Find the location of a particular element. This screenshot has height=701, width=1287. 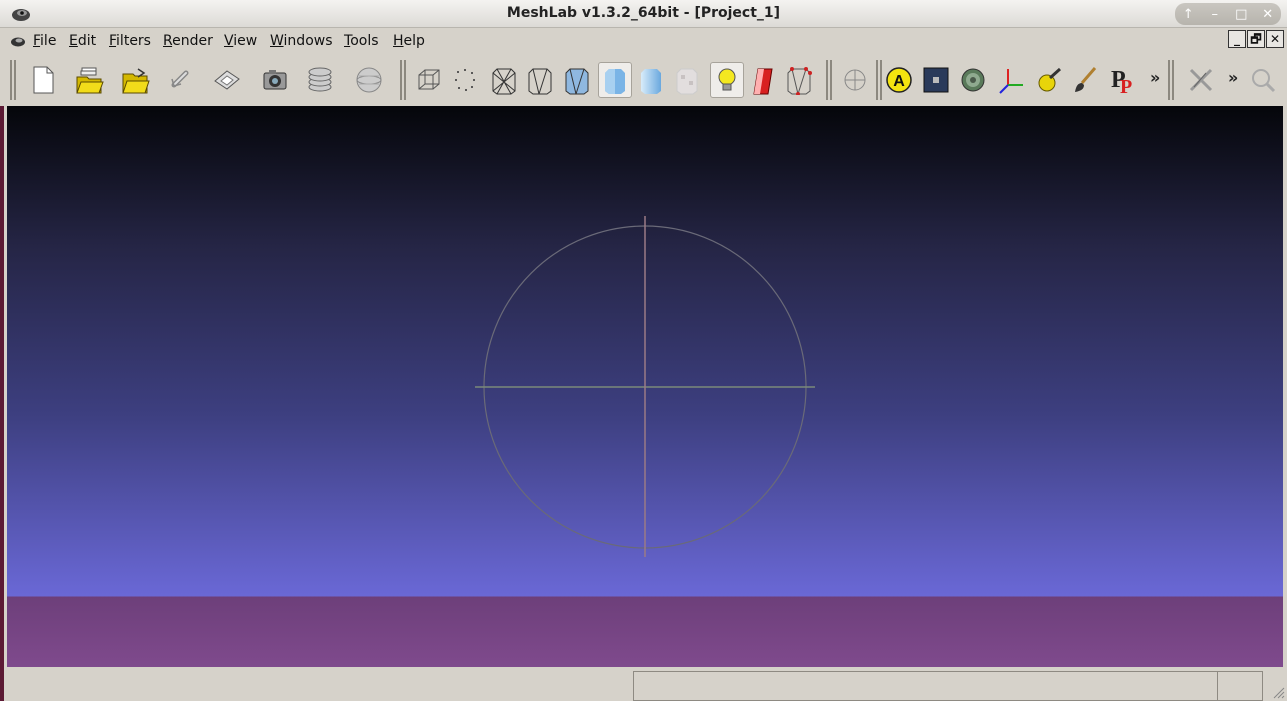

points-button is located at coordinates (465, 80).